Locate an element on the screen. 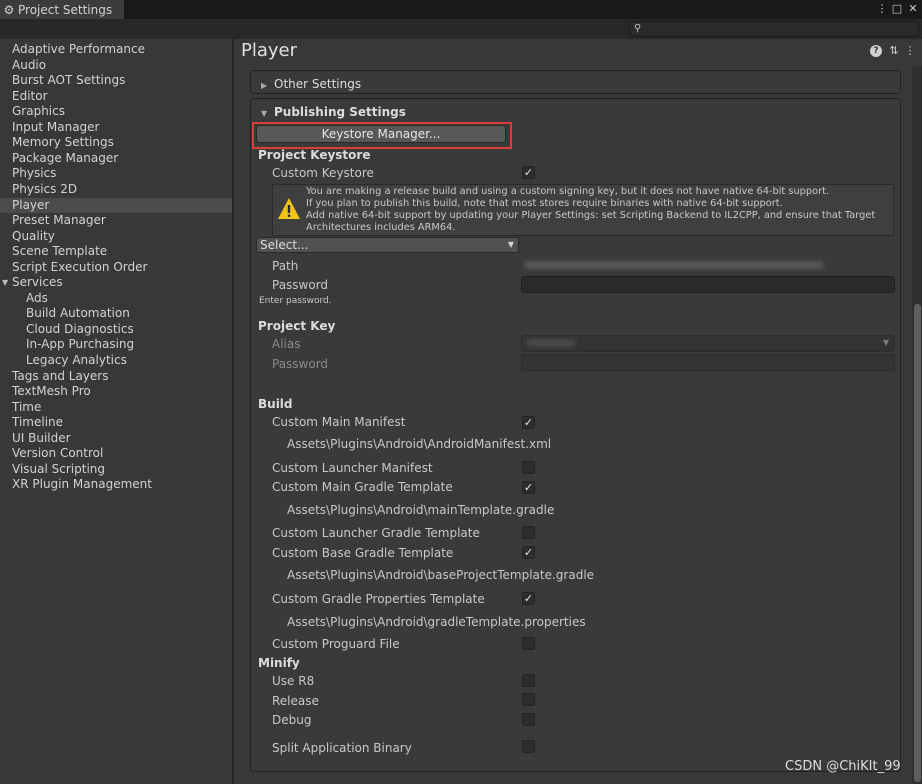  keystore-password-field is located at coordinates (708, 284).